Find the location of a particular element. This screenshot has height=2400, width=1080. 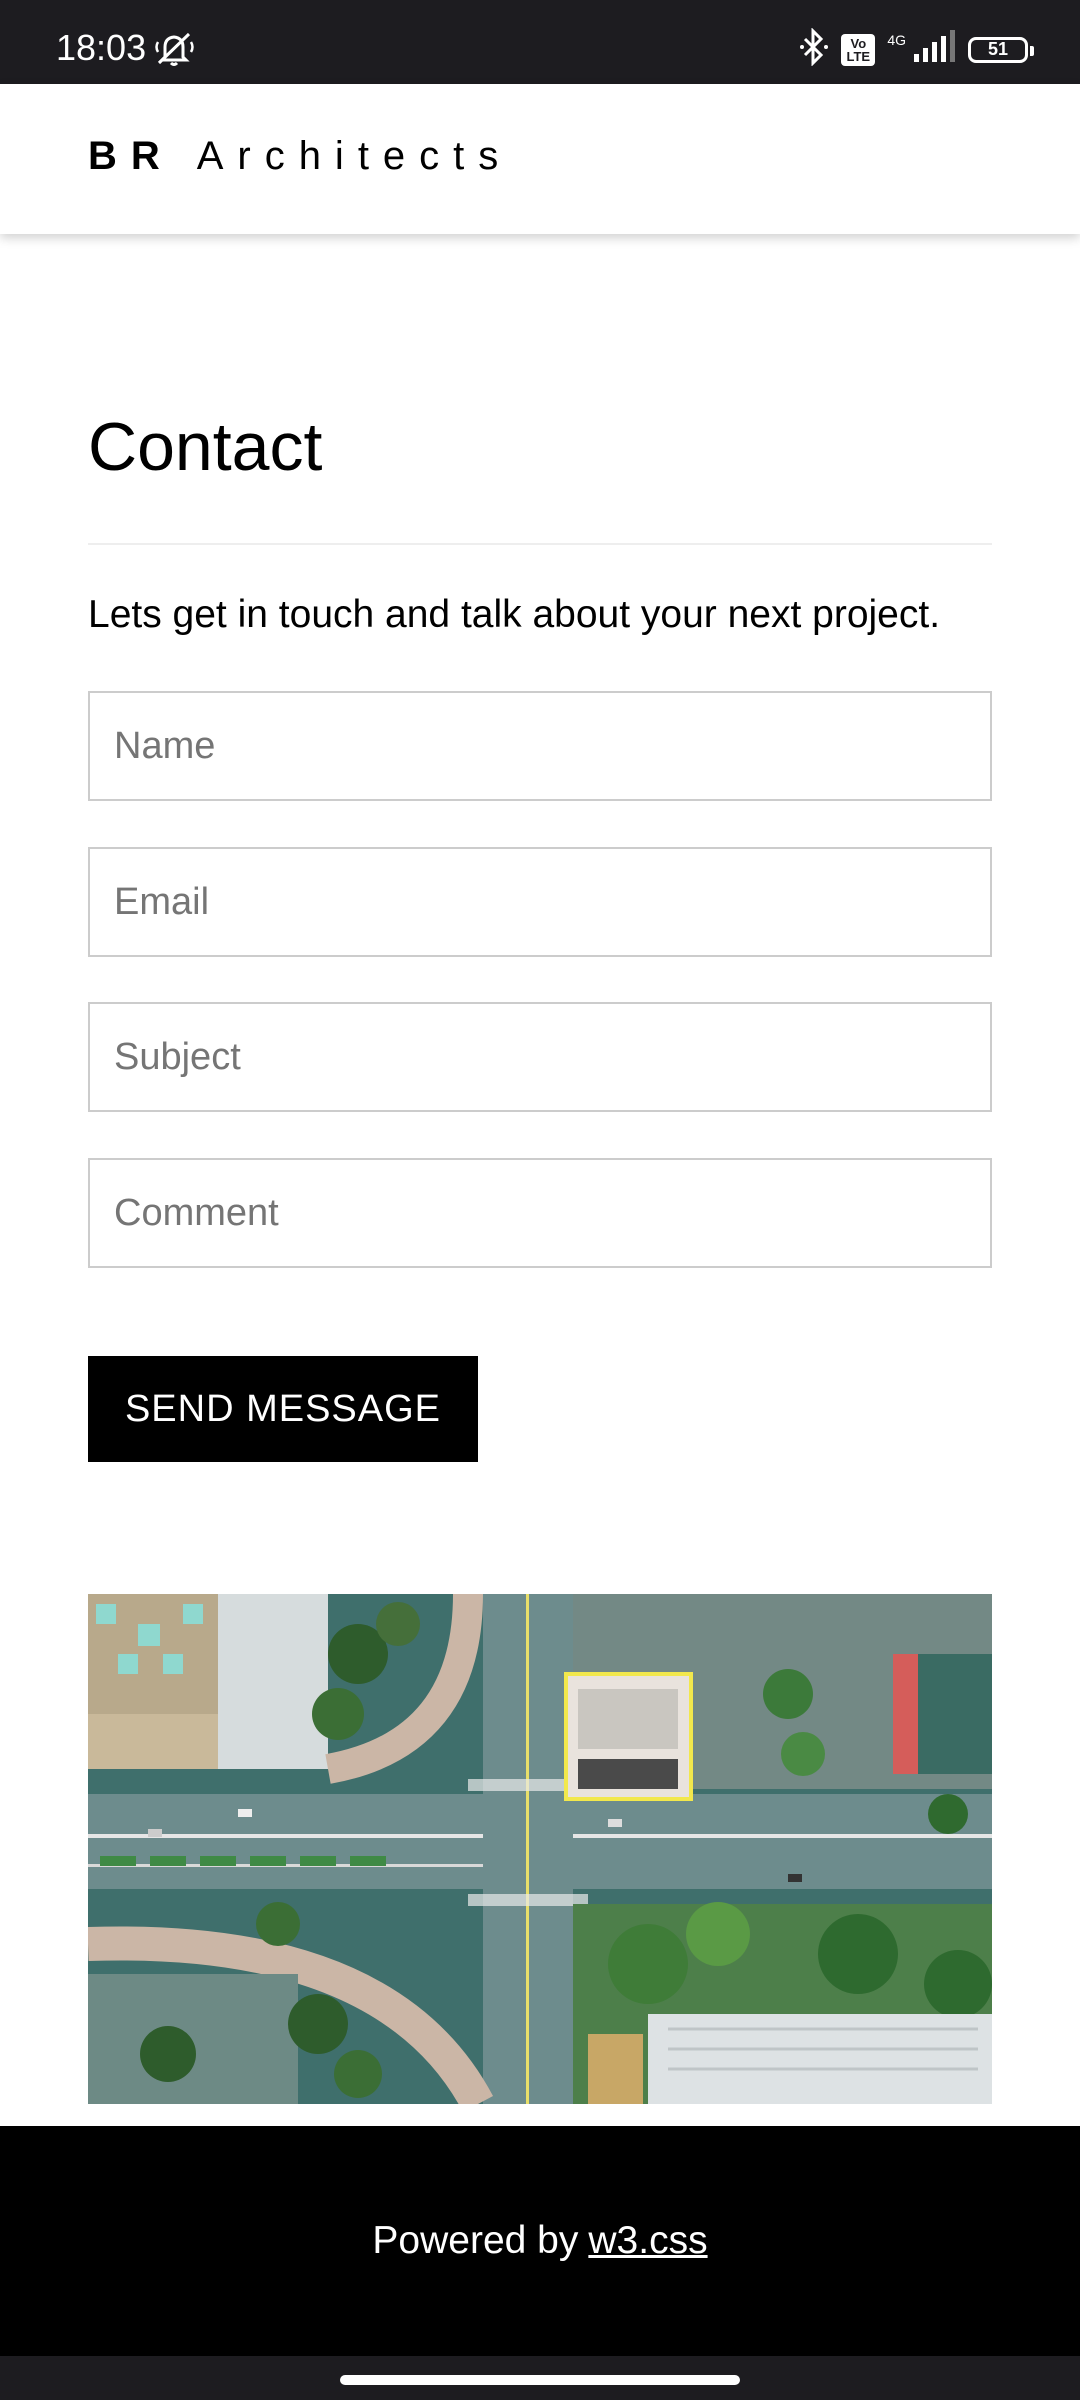

page-title: Contact is located at coordinates (205, 447).